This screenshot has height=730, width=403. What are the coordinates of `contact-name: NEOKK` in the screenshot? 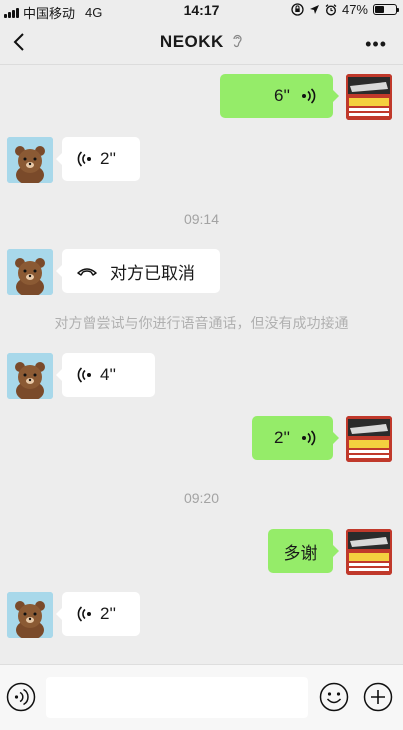 It's located at (191, 41).